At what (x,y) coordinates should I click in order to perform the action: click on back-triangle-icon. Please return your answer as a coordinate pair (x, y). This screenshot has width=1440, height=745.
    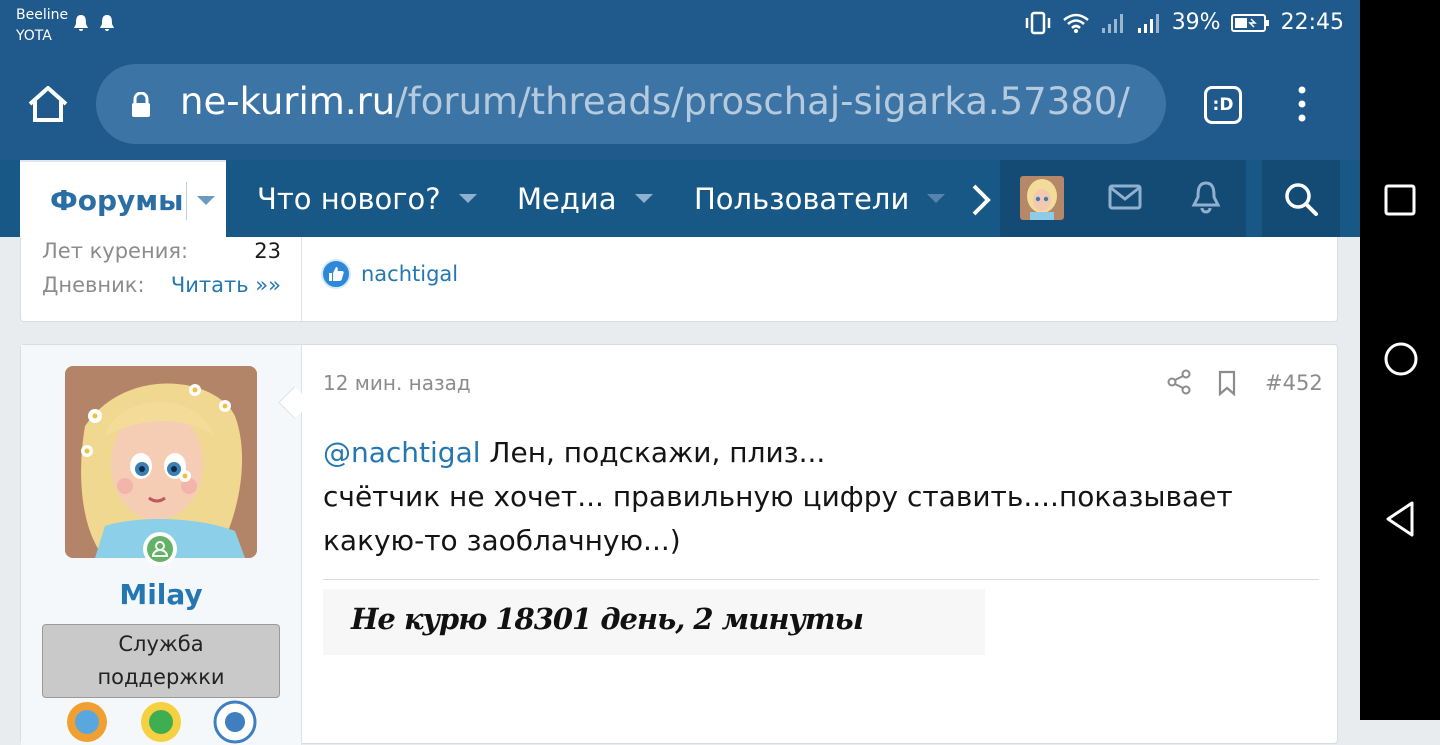
    Looking at the image, I should click on (1400, 519).